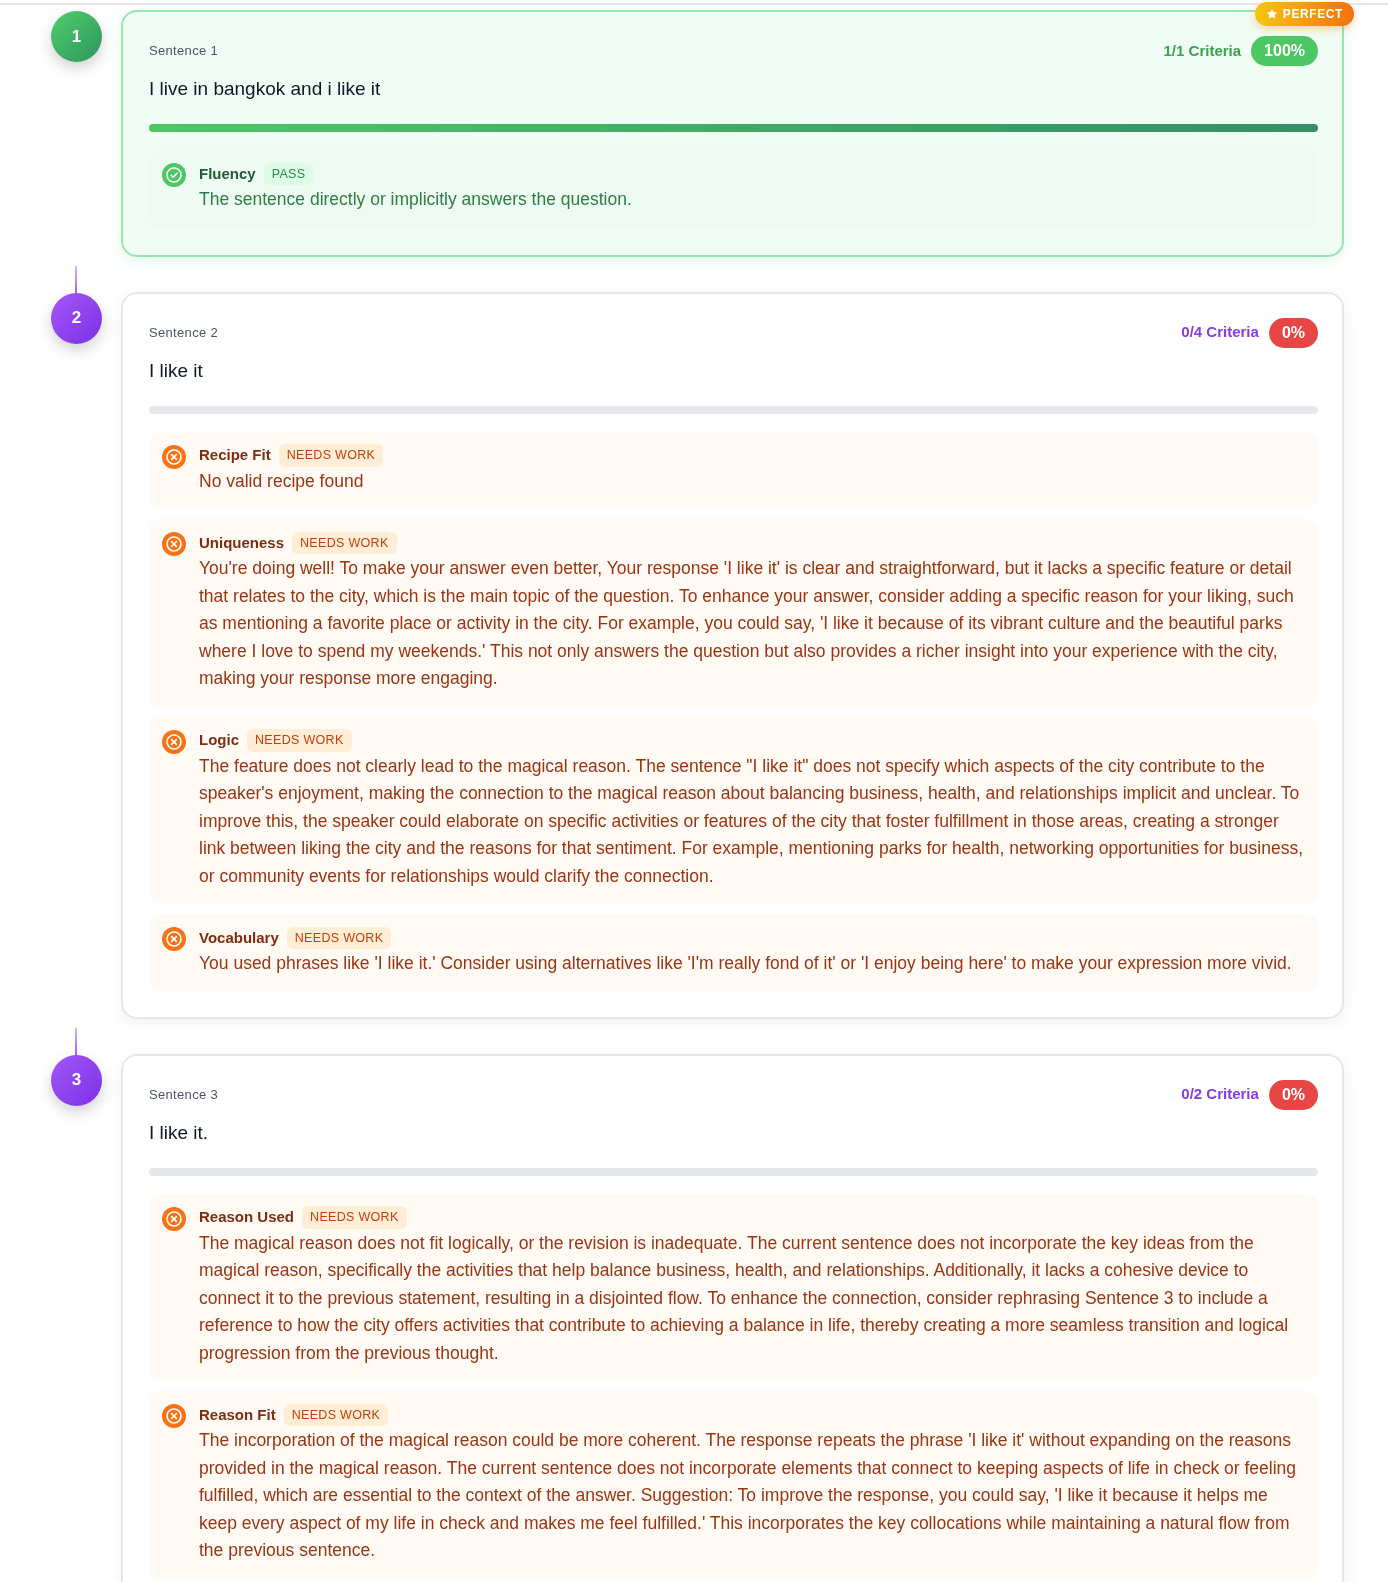 The image size is (1388, 1582). What do you see at coordinates (184, 332) in the screenshot?
I see `sentence-label: Sentence 2` at bounding box center [184, 332].